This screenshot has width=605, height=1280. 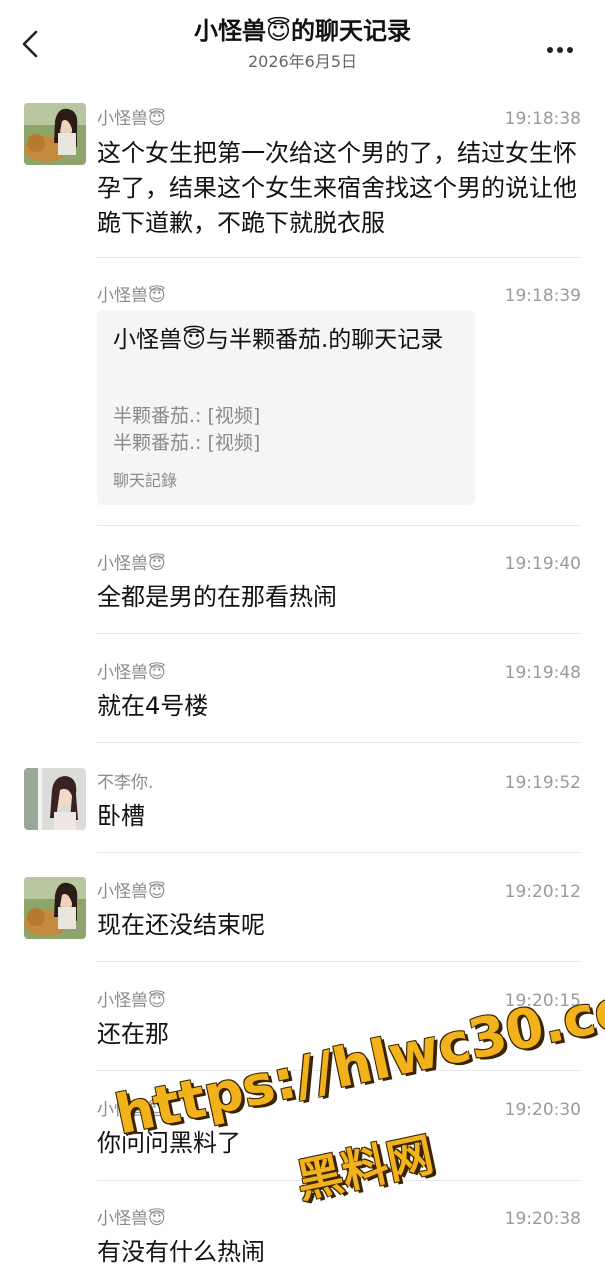 I want to click on card-footer: 聊天記錄, so click(x=145, y=480).